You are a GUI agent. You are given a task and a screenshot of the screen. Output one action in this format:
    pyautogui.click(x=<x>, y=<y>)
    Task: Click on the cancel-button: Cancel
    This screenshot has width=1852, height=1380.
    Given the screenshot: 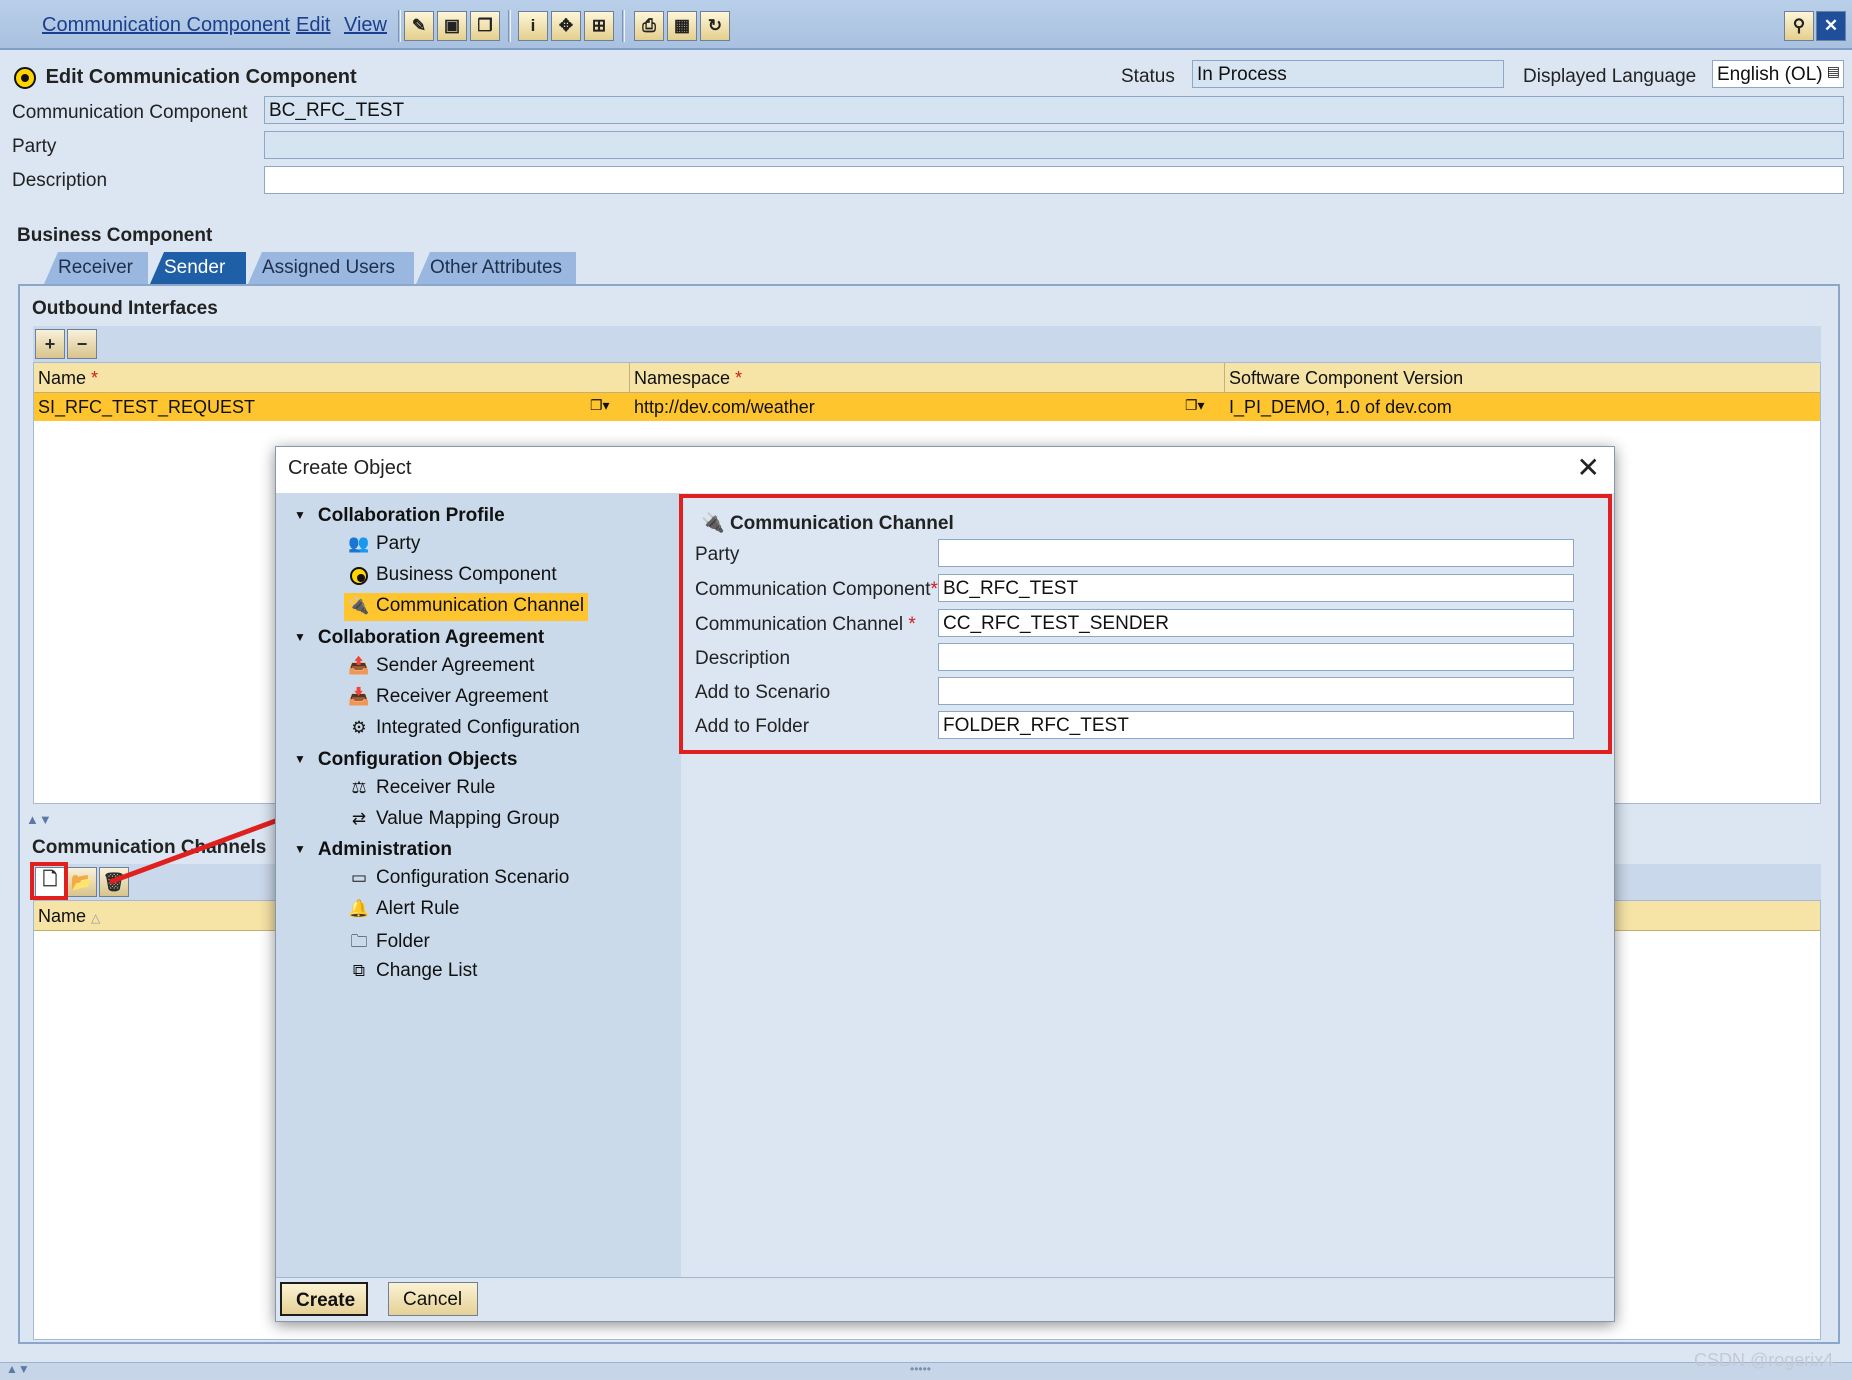 What is the action you would take?
    pyautogui.click(x=433, y=1299)
    